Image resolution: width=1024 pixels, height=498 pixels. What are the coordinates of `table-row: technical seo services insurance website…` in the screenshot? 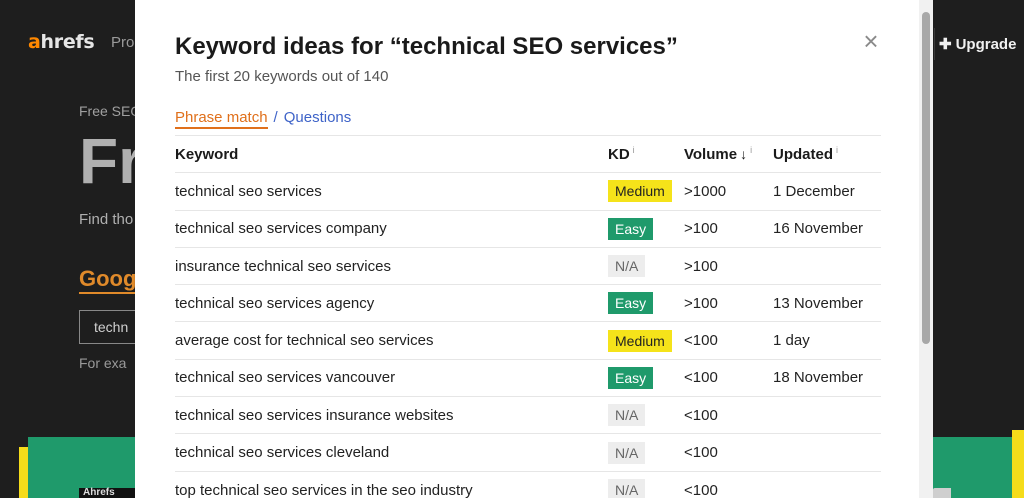 It's located at (528, 415).